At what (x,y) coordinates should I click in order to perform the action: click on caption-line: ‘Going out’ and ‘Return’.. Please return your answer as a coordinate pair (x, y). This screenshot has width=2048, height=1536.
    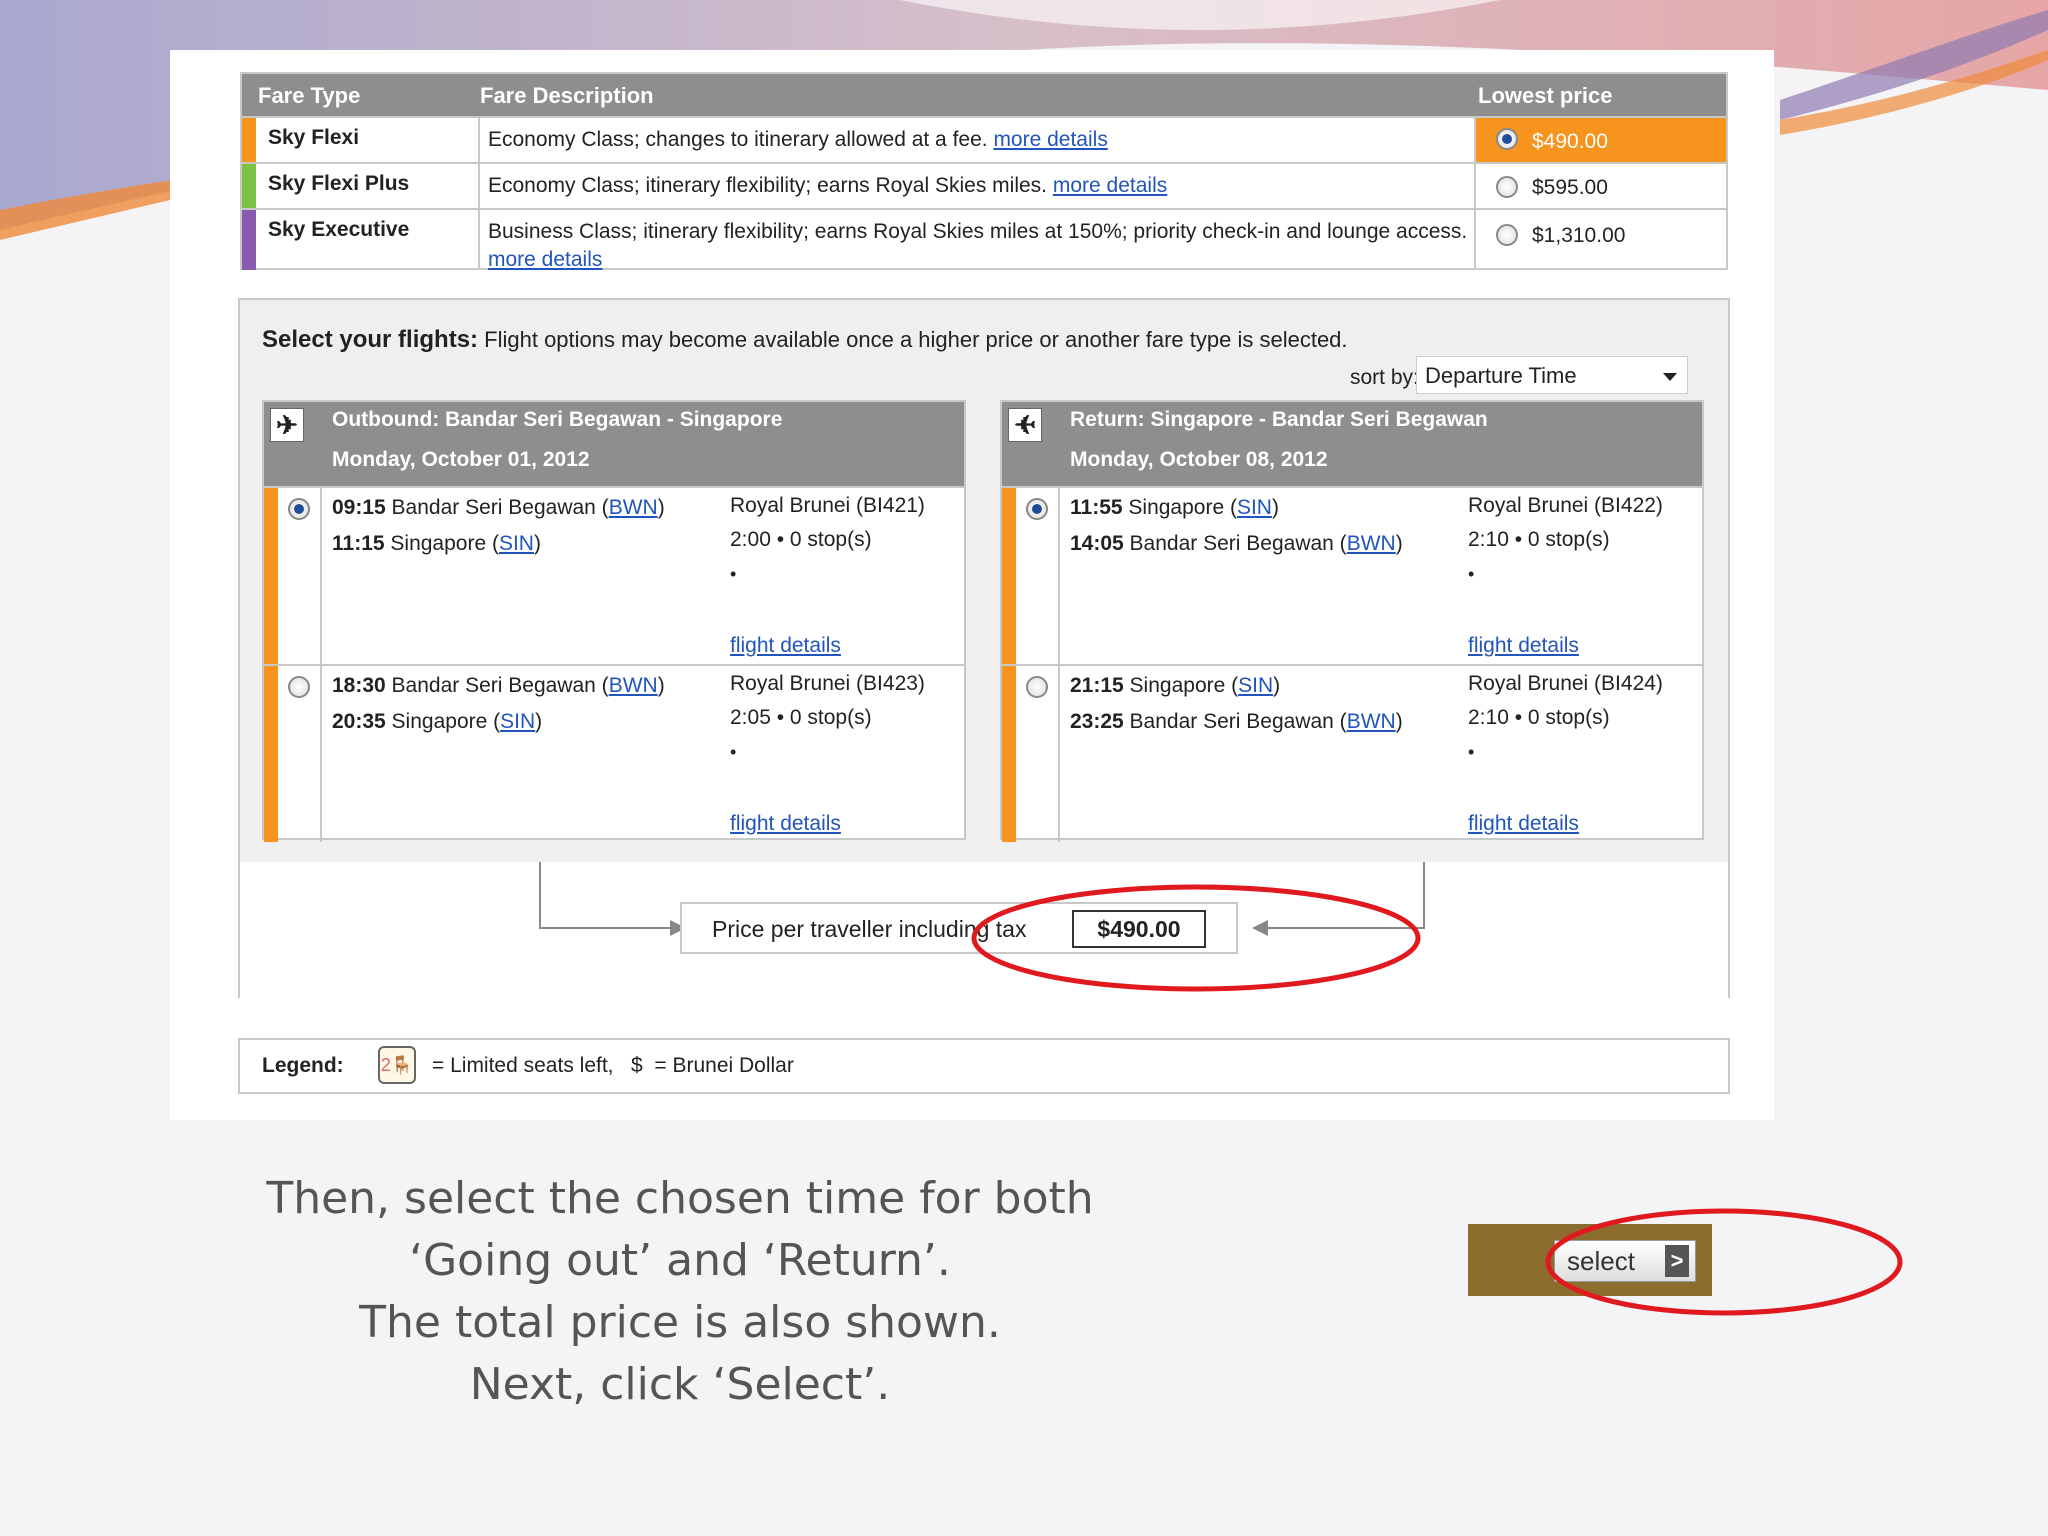
    Looking at the image, I should click on (680, 1260).